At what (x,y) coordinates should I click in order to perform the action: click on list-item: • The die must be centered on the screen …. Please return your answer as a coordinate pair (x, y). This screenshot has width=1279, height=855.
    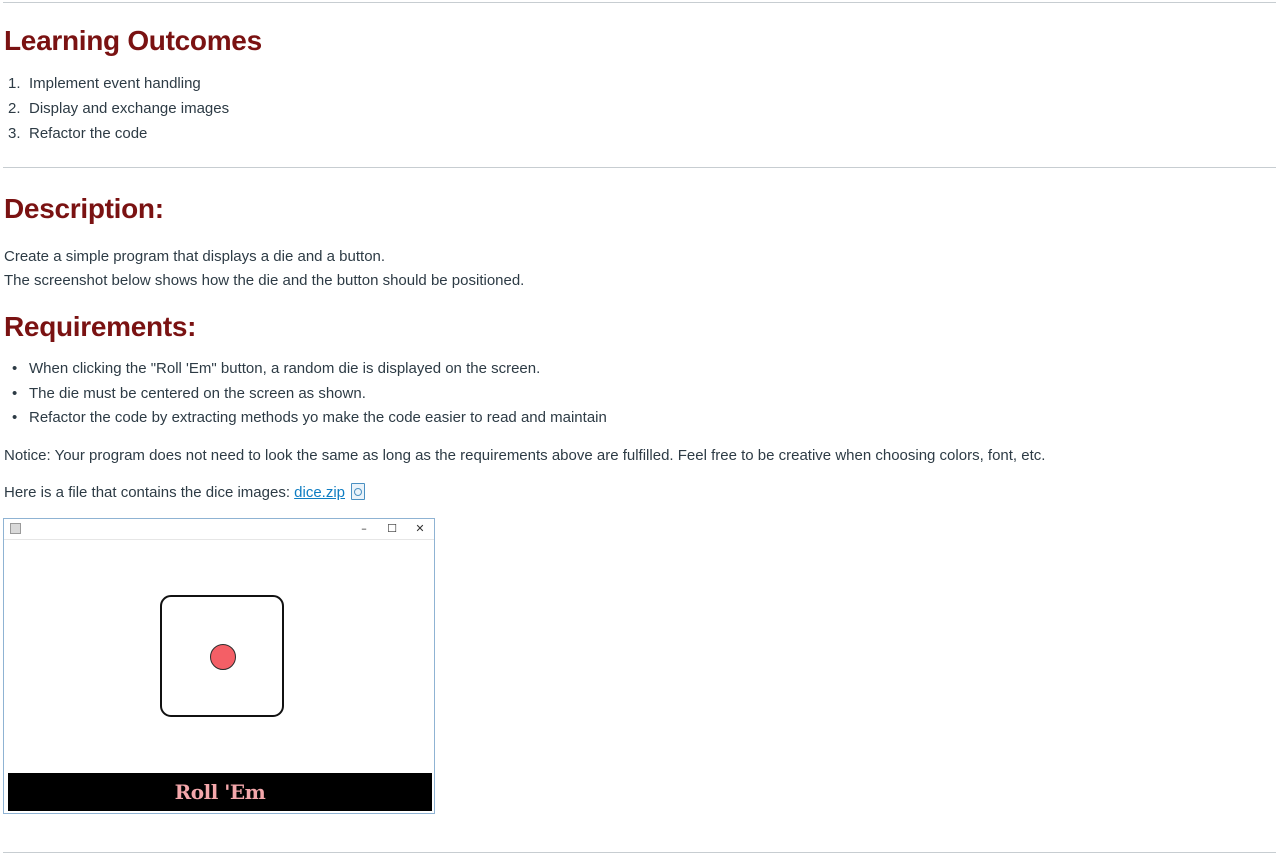
    Looking at the image, I should click on (309, 394).